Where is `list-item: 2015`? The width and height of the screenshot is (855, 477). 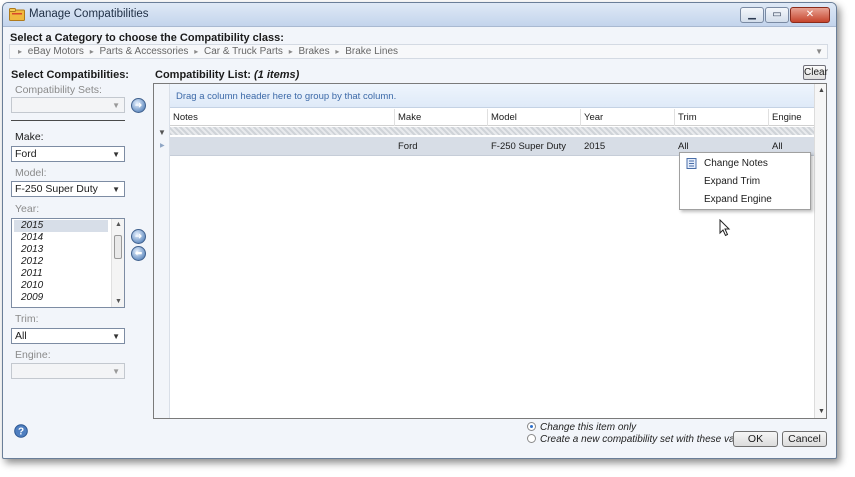 list-item: 2015 is located at coordinates (61, 226).